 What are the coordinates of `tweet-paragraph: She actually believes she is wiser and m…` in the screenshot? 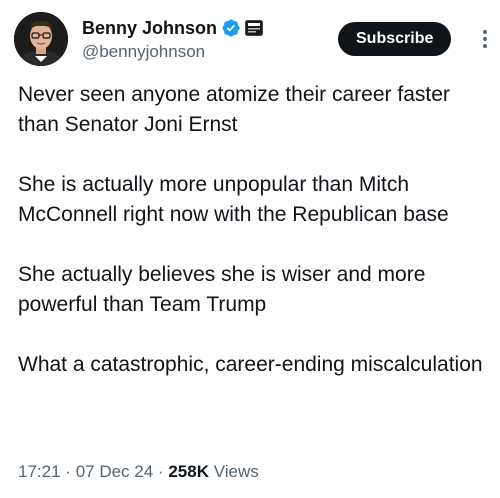 It's located at (222, 289).